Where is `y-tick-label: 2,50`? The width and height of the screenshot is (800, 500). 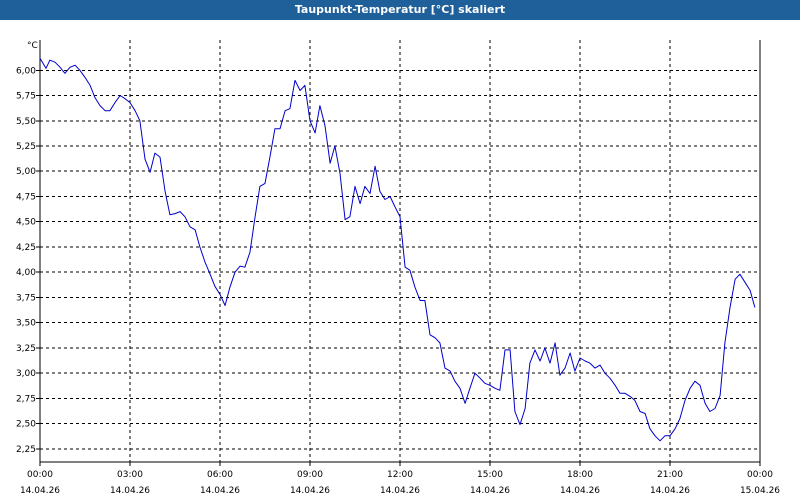 y-tick-label: 2,50 is located at coordinates (26, 425).